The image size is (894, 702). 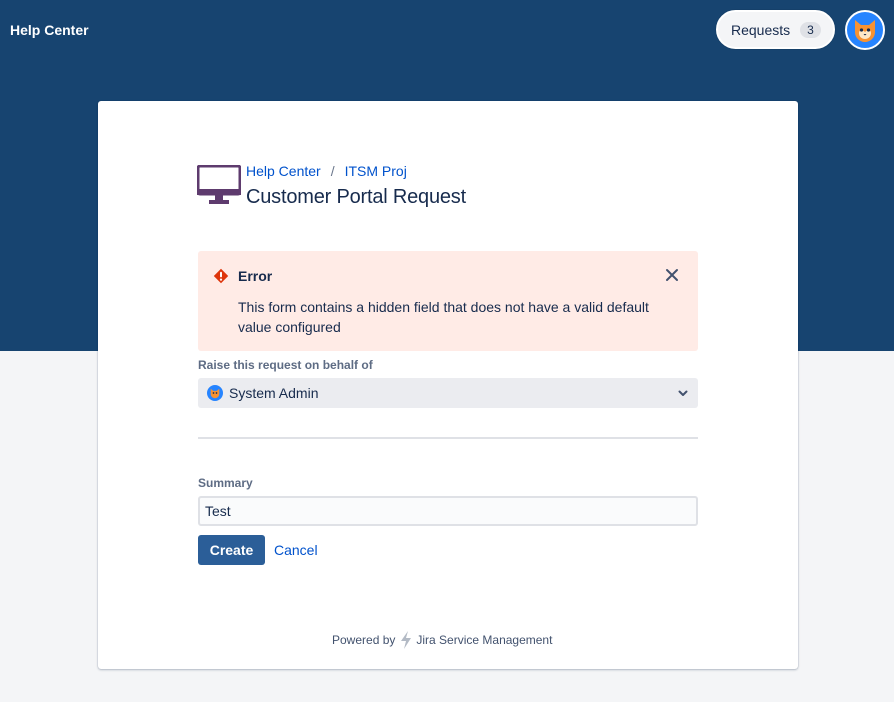 What do you see at coordinates (49, 30) in the screenshot?
I see `help-center-title: Help Center` at bounding box center [49, 30].